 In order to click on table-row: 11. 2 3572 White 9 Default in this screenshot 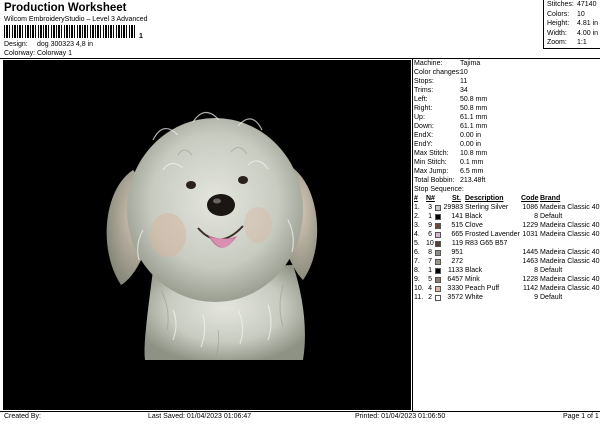, I will do `click(300, 298)`.